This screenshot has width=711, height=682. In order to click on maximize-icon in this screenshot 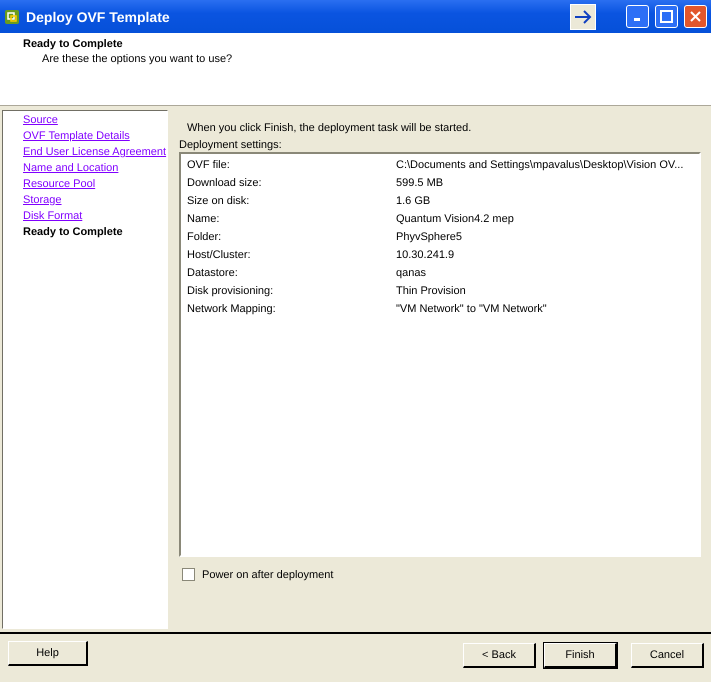, I will do `click(666, 16)`.